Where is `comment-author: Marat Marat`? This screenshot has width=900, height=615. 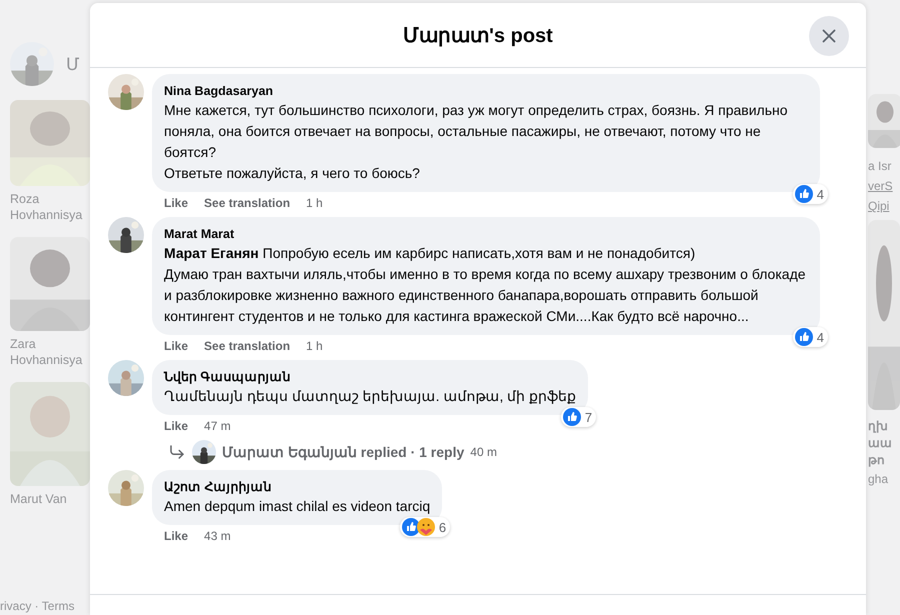 comment-author: Marat Marat is located at coordinates (486, 234).